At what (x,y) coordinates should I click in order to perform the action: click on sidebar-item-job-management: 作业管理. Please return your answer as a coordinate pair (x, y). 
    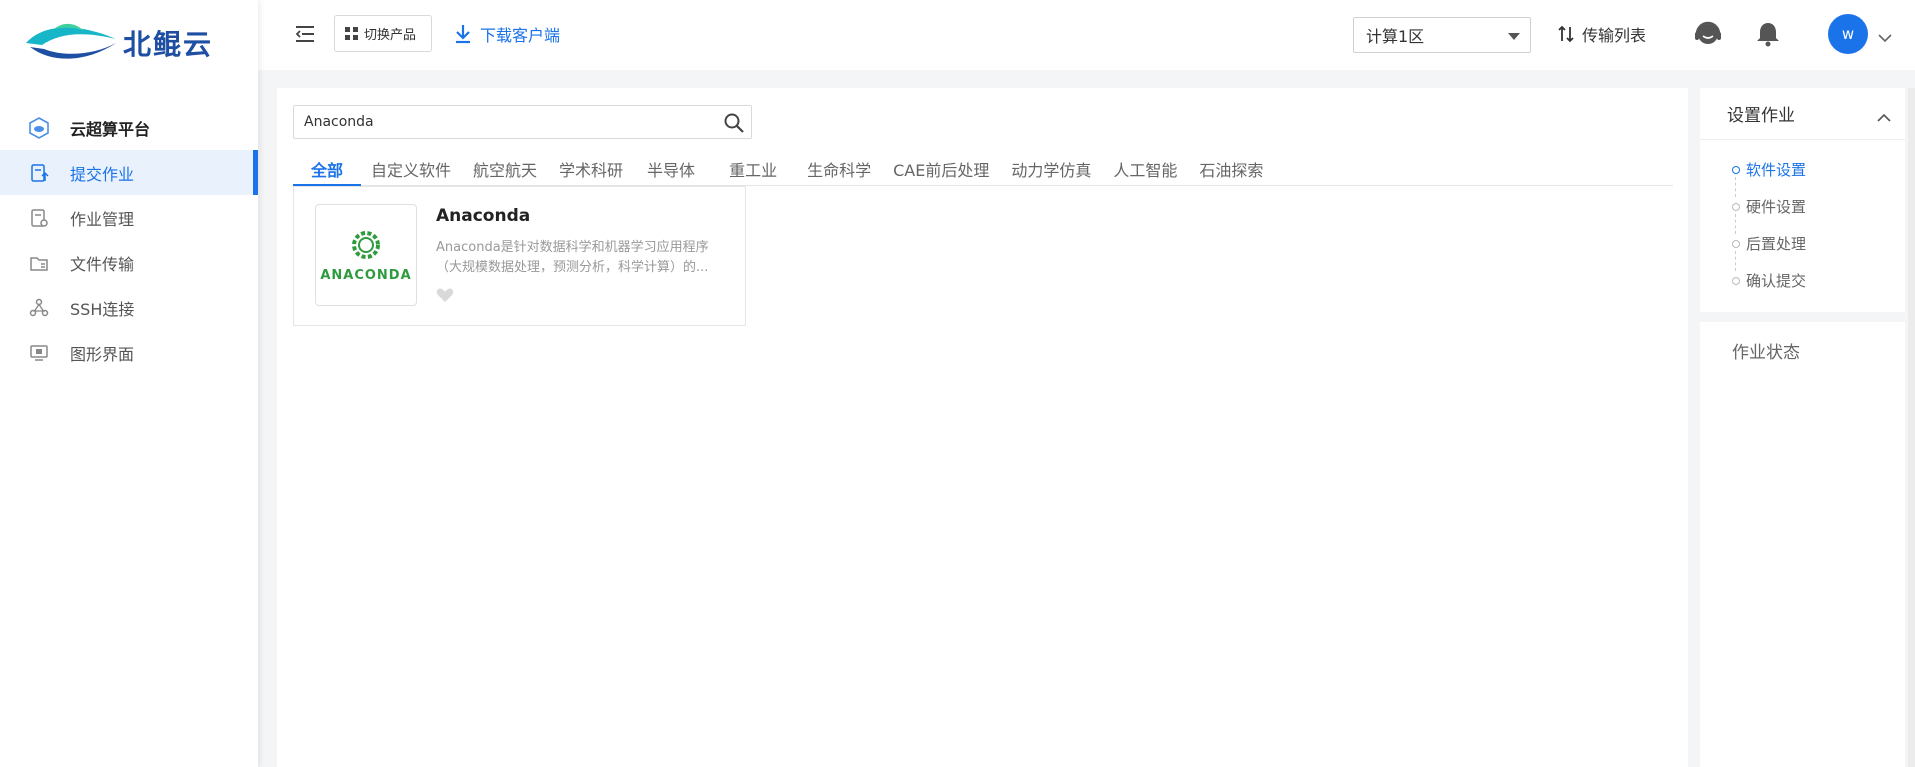
    Looking at the image, I should click on (129, 217).